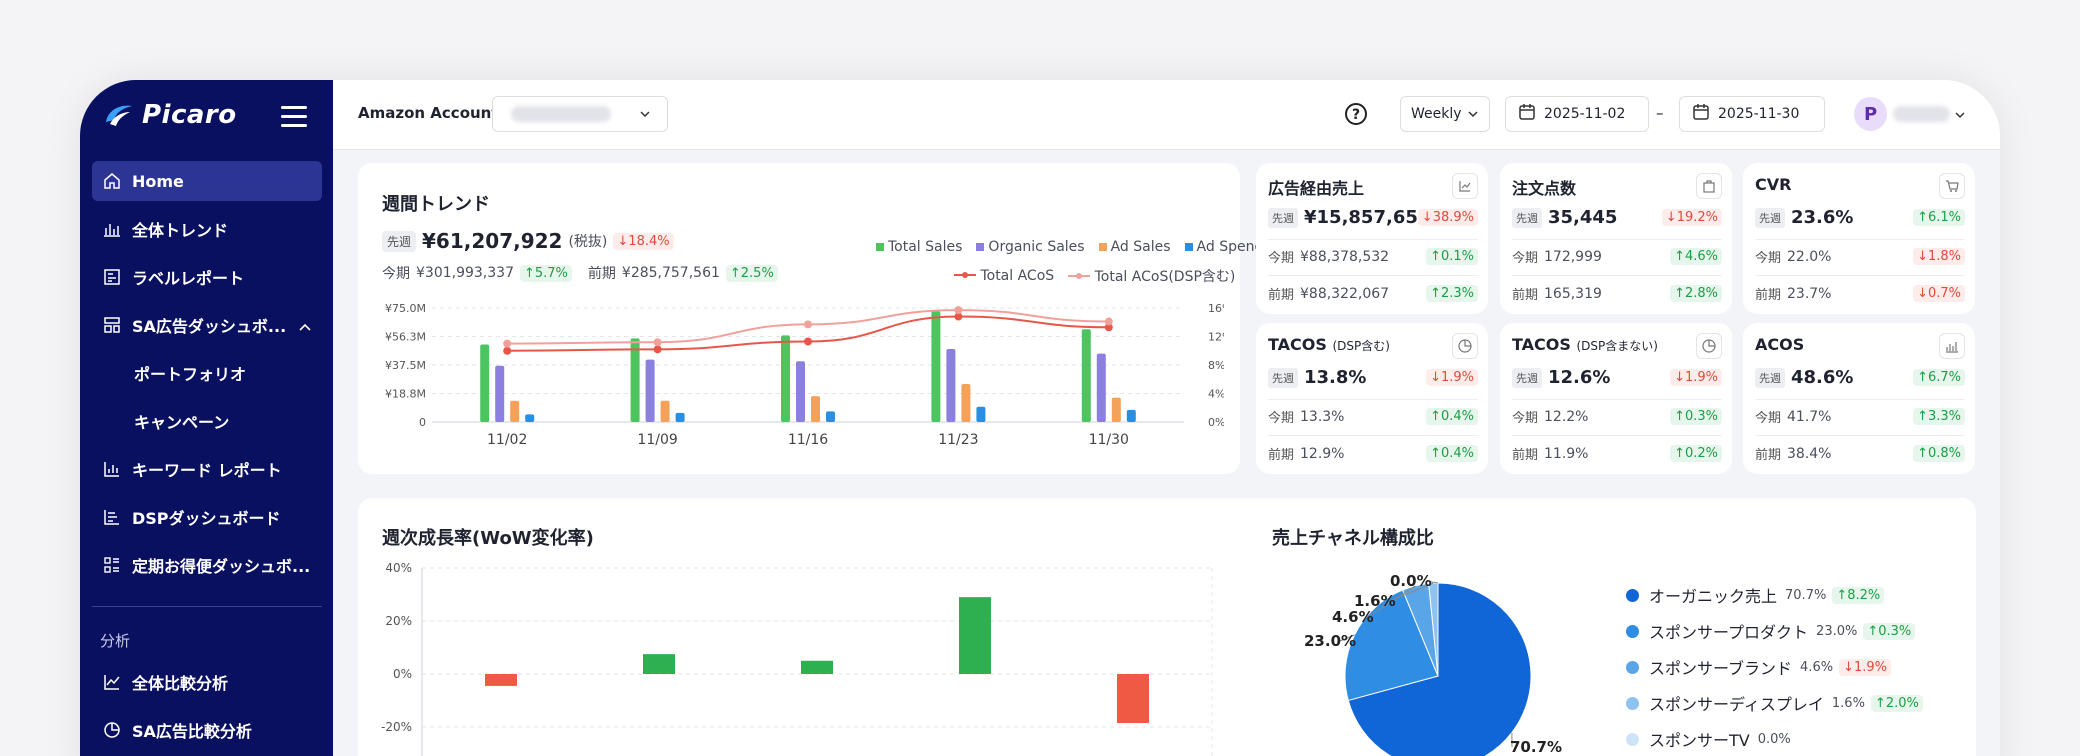 The width and height of the screenshot is (2080, 756). What do you see at coordinates (399, 241) in the screenshot?
I see `prev-week-tag: 先週` at bounding box center [399, 241].